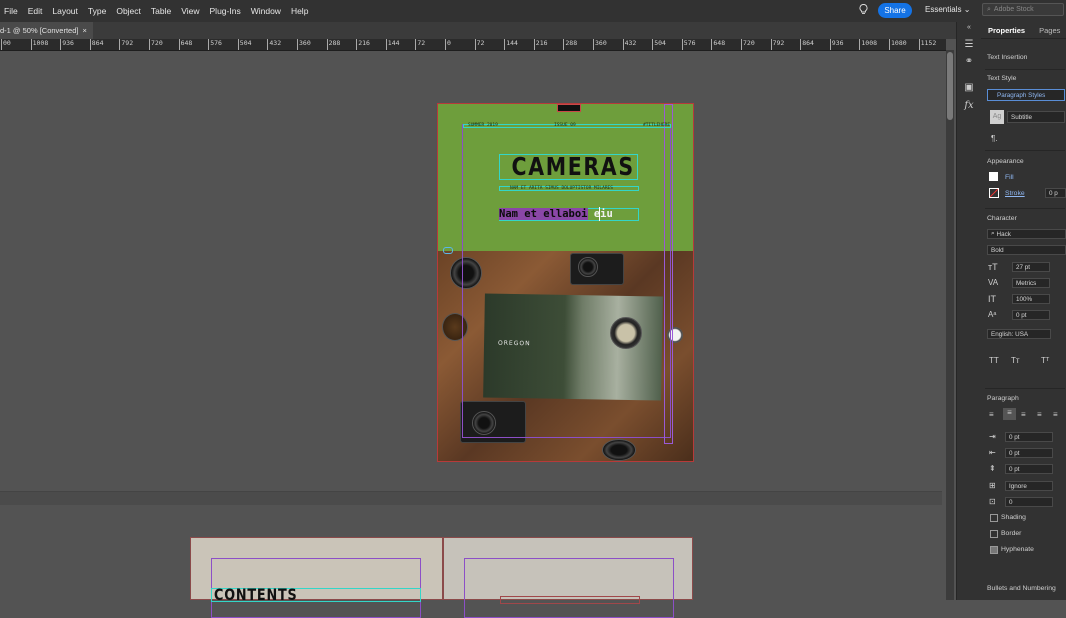  What do you see at coordinates (1031, 315) in the screenshot?
I see `baseline-shift-field: 0 pt` at bounding box center [1031, 315].